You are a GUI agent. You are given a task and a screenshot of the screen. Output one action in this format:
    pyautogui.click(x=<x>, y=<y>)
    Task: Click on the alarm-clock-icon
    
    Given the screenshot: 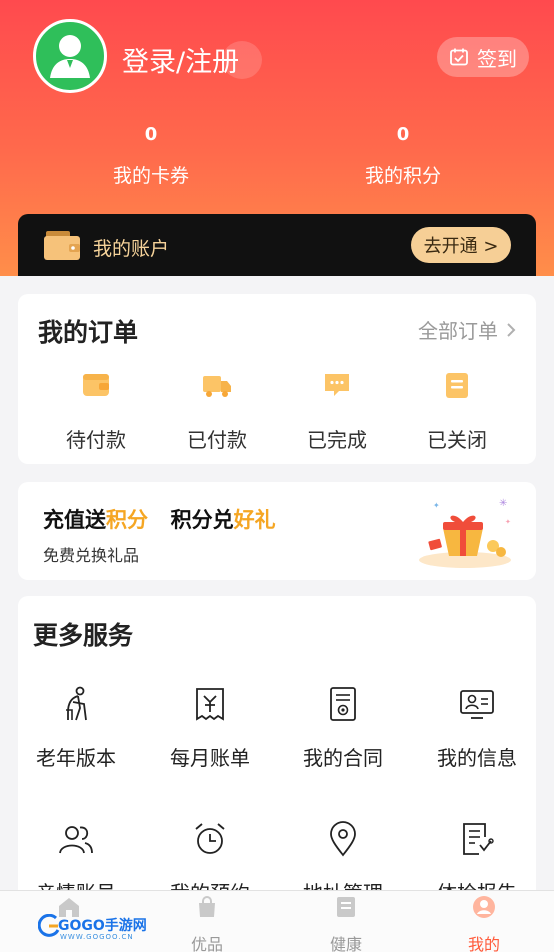 What is the action you would take?
    pyautogui.click(x=210, y=838)
    